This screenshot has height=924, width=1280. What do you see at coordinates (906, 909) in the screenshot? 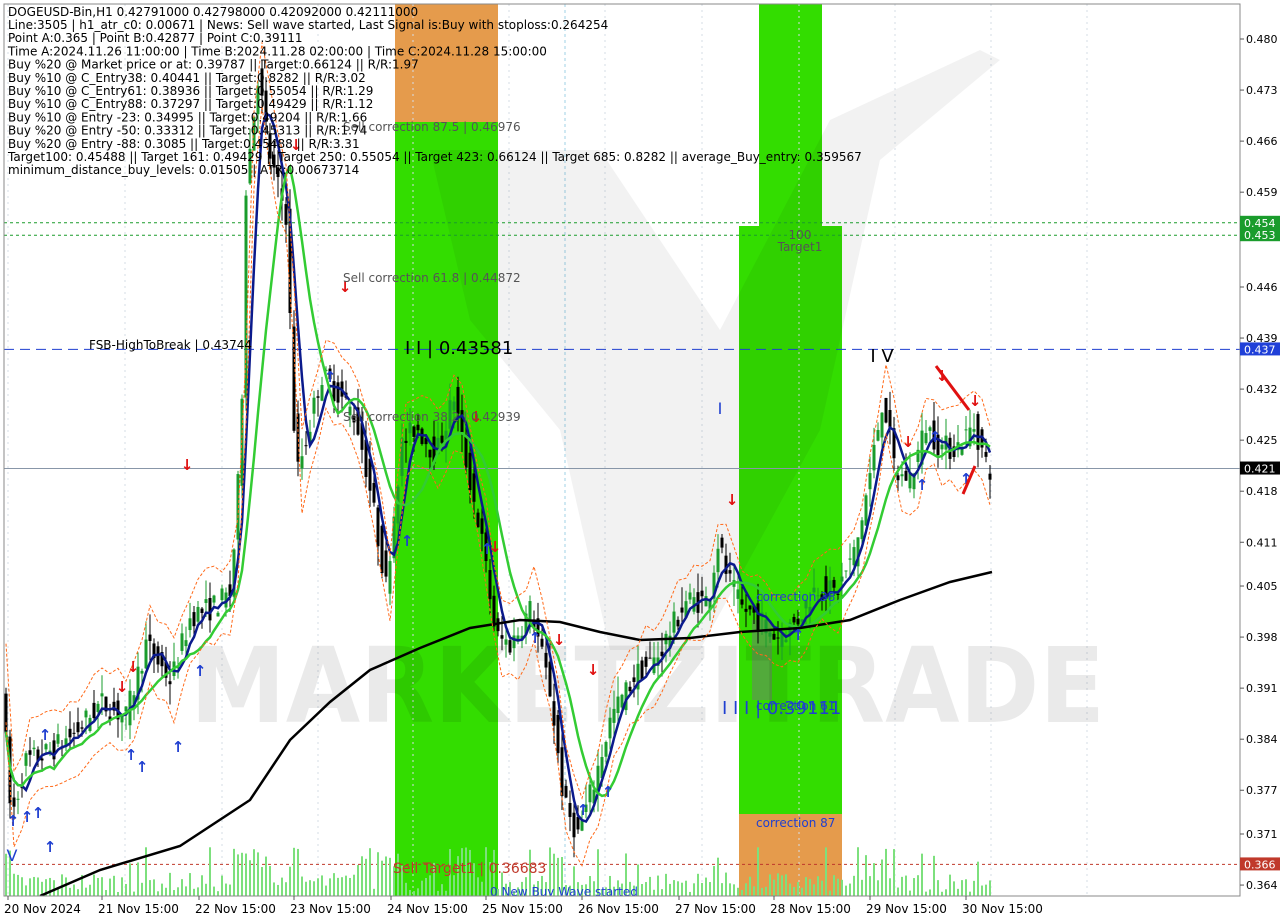
I see `x-tick-label: 29 Nov 15:00` at bounding box center [906, 909].